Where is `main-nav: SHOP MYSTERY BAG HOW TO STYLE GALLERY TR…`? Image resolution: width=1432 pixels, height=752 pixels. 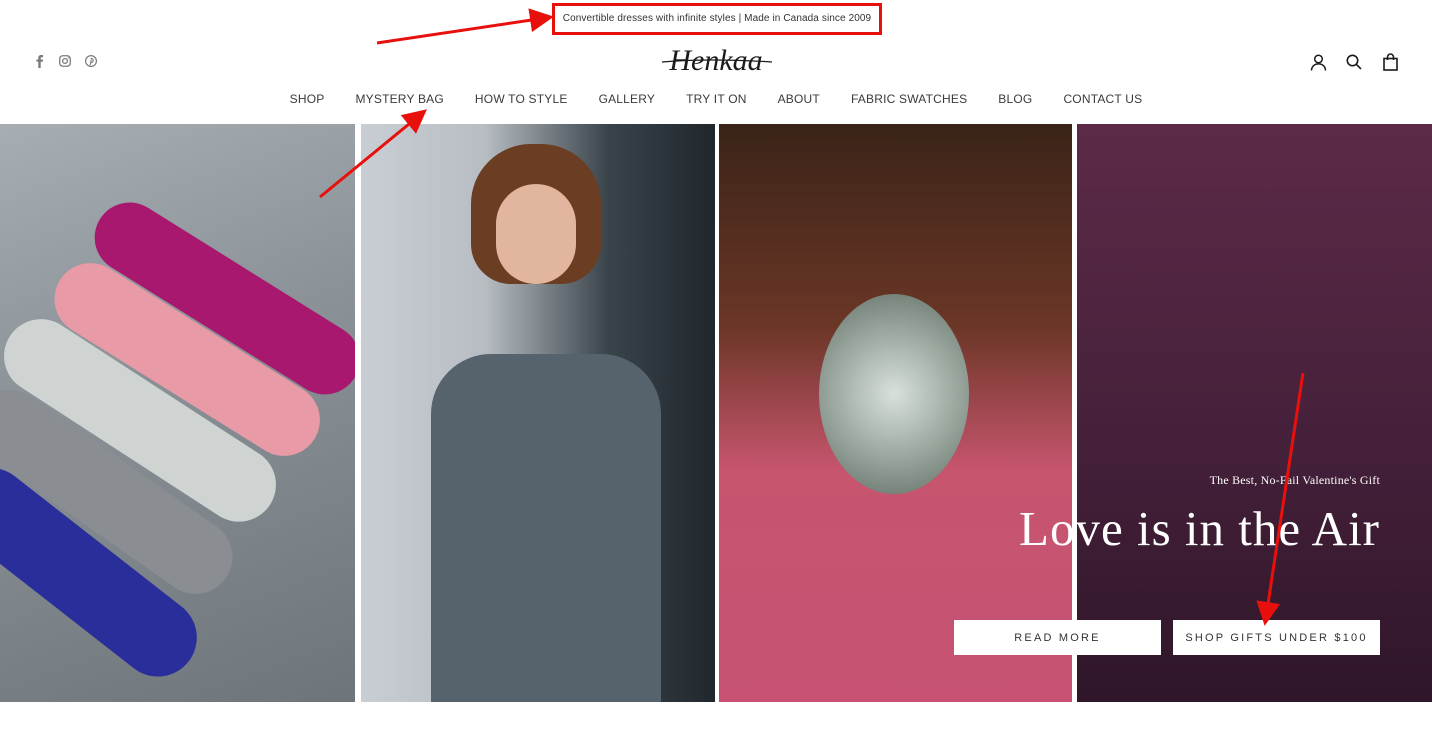
main-nav: SHOP MYSTERY BAG HOW TO STYLE GALLERY TR… is located at coordinates (716, 99).